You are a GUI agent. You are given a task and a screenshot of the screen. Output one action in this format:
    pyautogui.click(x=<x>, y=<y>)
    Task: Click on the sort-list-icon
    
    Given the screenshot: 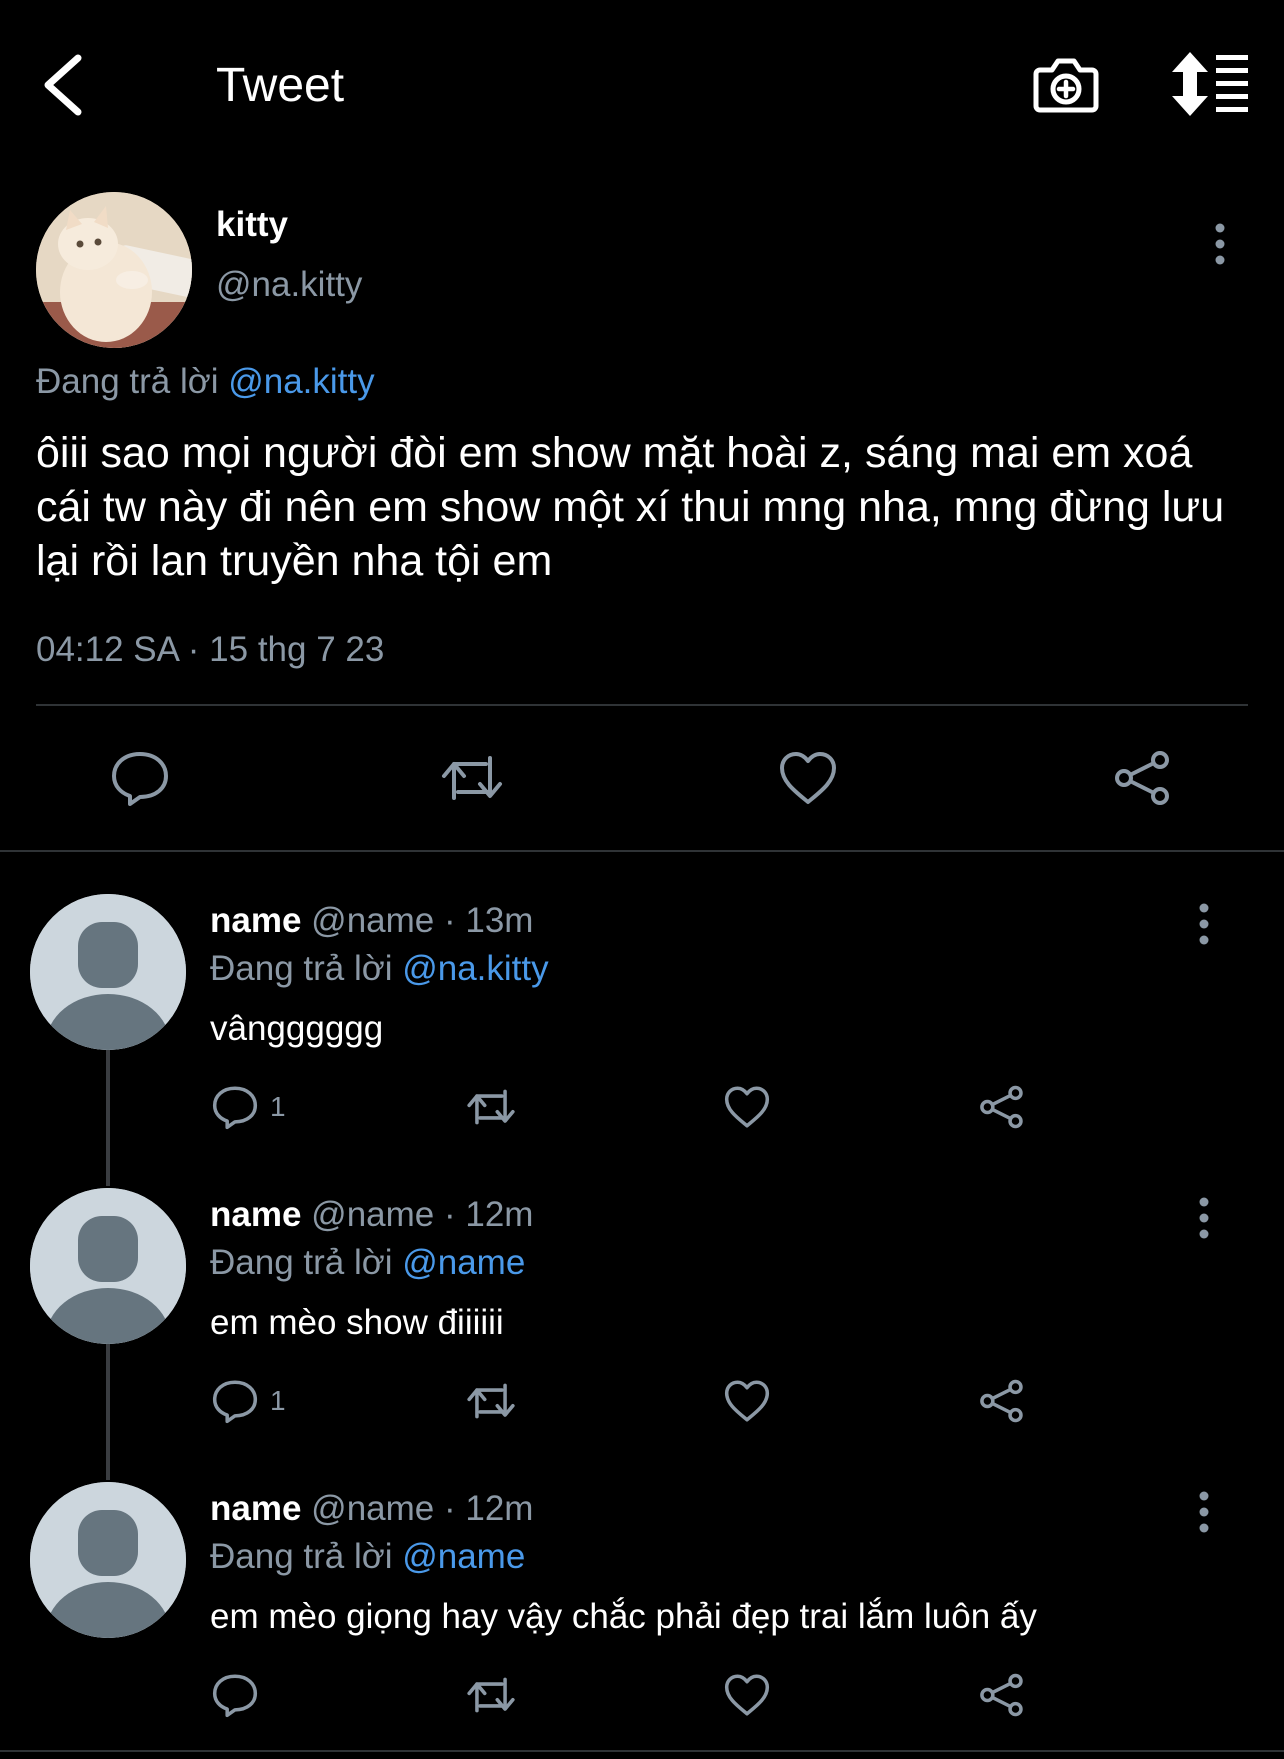 What is the action you would take?
    pyautogui.click(x=1210, y=84)
    